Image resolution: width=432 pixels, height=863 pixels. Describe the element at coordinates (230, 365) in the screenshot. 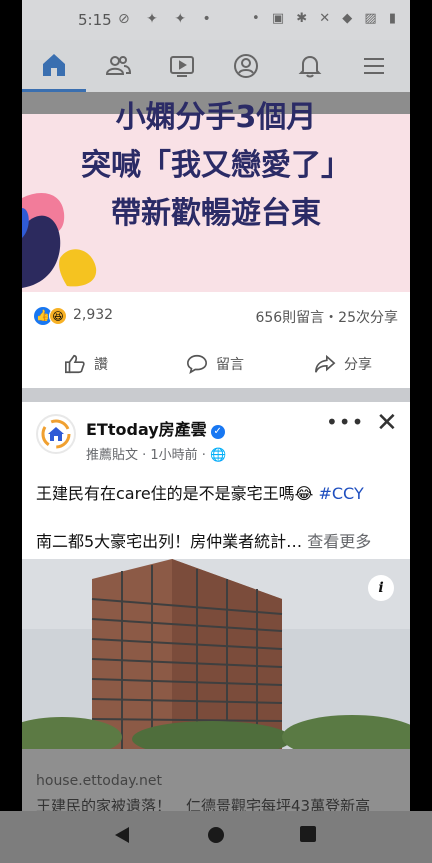

I see `comment-label: 留言` at that location.